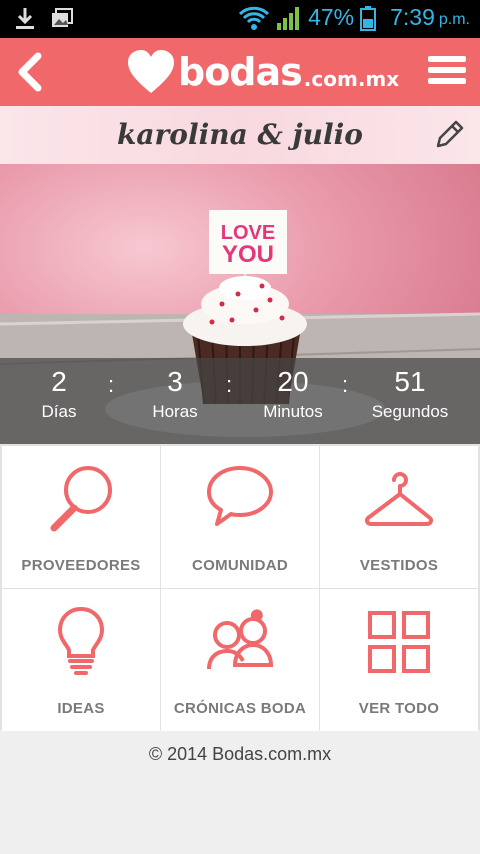 The width and height of the screenshot is (480, 854). I want to click on seconds-label: Segundos, so click(410, 411).